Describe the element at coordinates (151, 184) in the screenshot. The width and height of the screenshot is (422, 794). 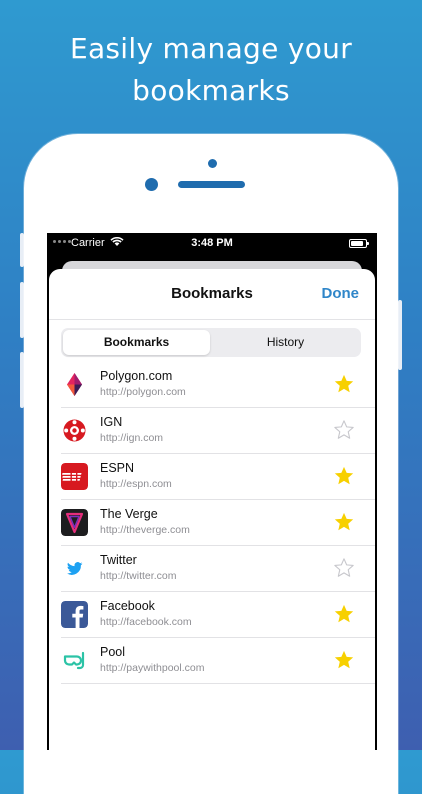
I see `phone-camera` at that location.